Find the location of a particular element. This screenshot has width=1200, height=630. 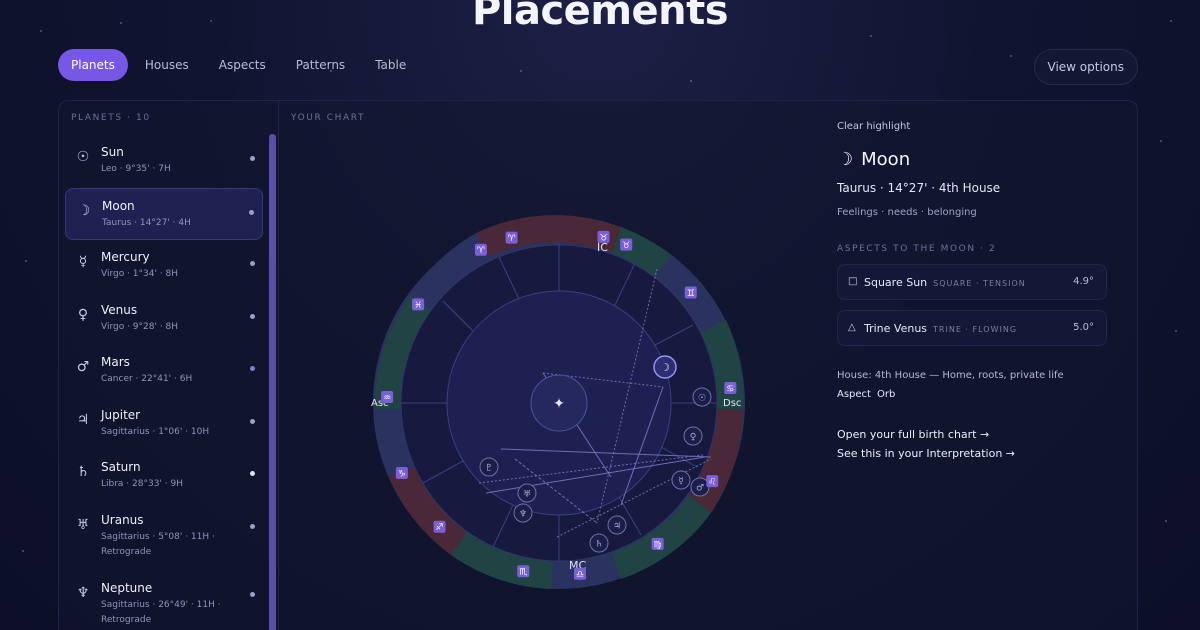

planet-marker: ♄ is located at coordinates (599, 543).